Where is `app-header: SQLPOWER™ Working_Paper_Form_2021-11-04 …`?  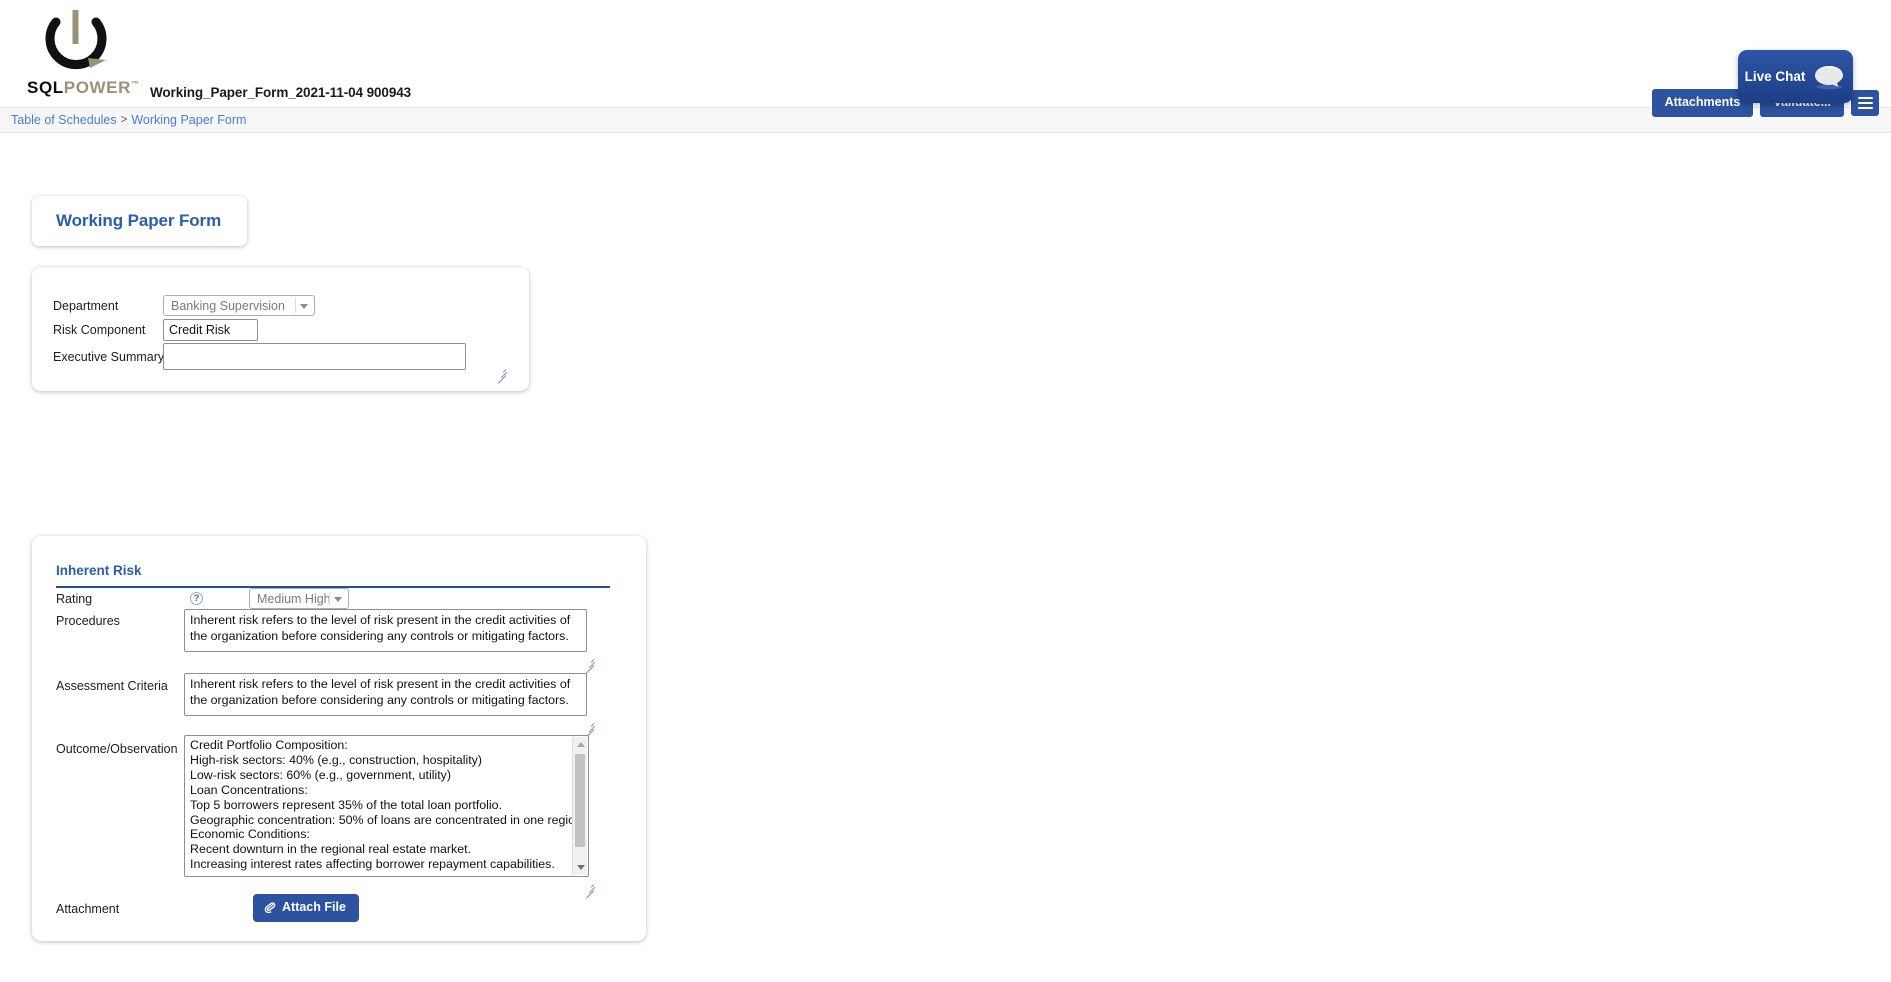 app-header: SQLPOWER™ Working_Paper_Form_2021-11-04 … is located at coordinates (945, 58).